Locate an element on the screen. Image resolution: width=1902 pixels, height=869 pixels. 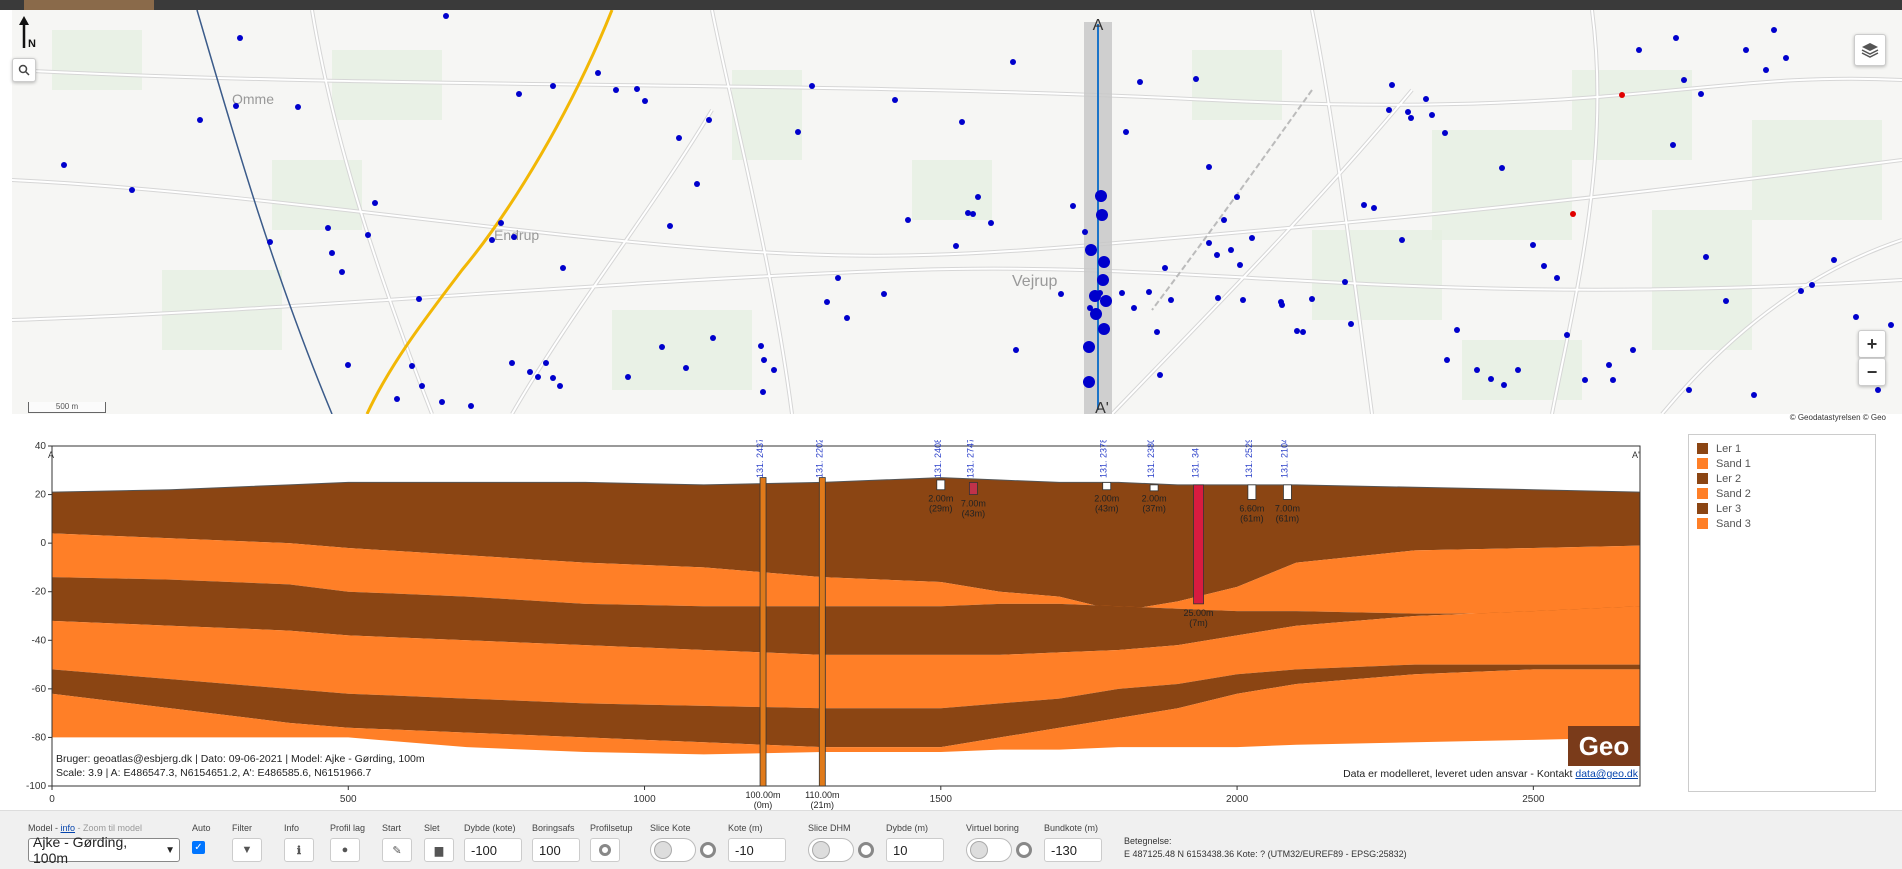
borehole-id-label: 131. 2104 is located at coordinates (1284, 458).